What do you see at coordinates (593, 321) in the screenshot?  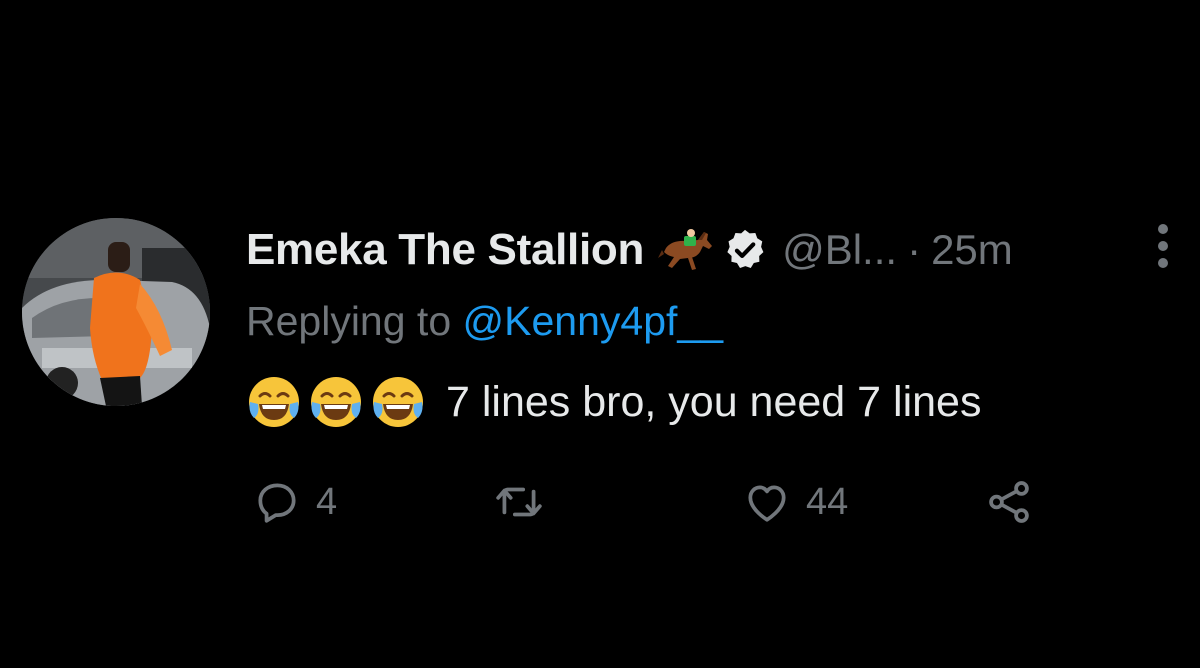 I see `replying-to-mention: @Kenny4pf__` at bounding box center [593, 321].